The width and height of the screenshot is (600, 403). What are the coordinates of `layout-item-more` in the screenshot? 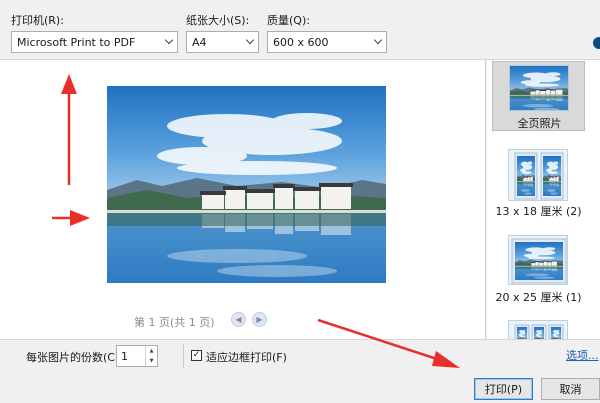 It's located at (538, 328).